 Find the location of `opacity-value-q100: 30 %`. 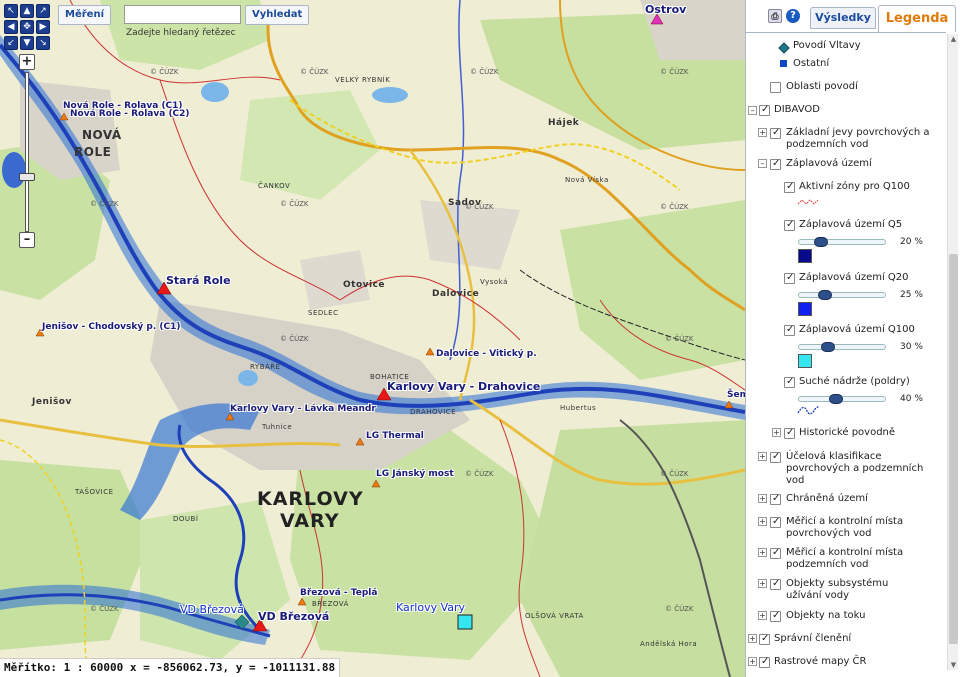

opacity-value-q100: 30 % is located at coordinates (911, 347).